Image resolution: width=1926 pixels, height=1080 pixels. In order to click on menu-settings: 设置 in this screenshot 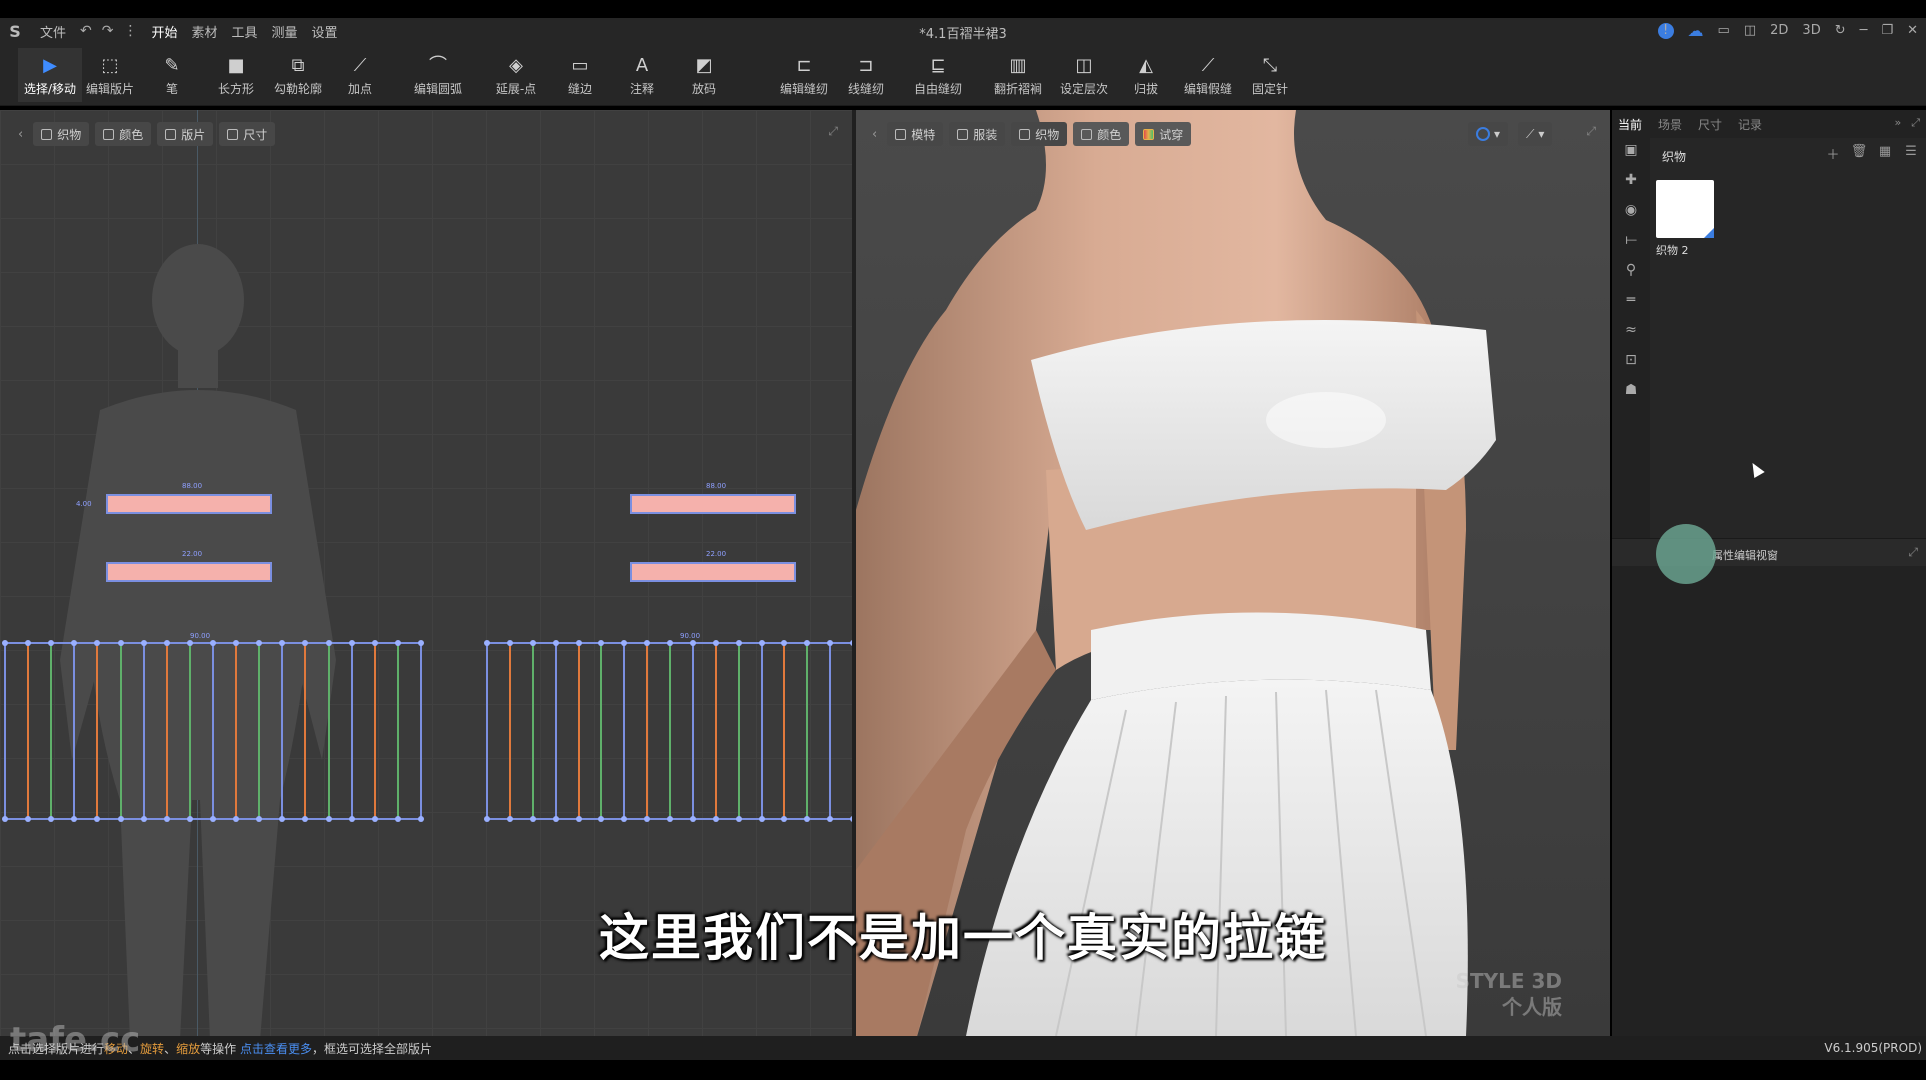, I will do `click(325, 31)`.